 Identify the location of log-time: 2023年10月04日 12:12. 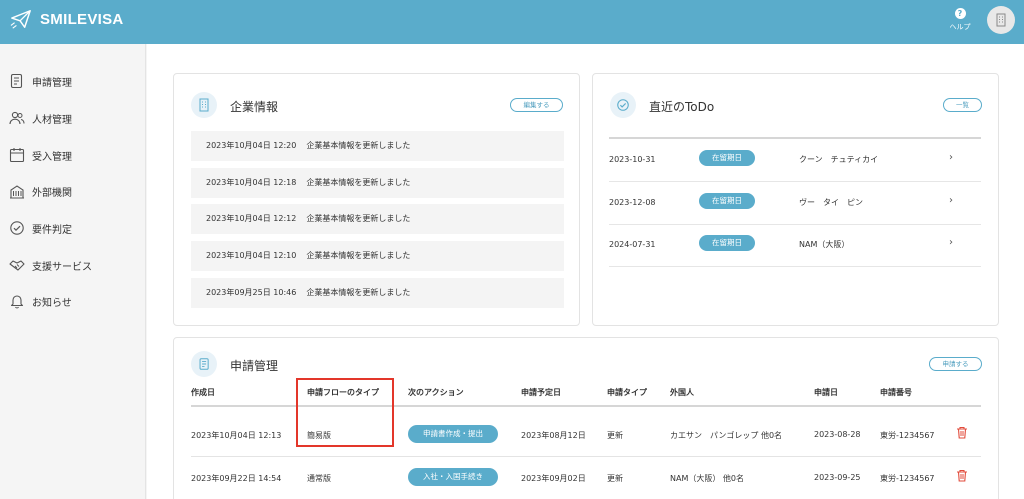
(251, 218).